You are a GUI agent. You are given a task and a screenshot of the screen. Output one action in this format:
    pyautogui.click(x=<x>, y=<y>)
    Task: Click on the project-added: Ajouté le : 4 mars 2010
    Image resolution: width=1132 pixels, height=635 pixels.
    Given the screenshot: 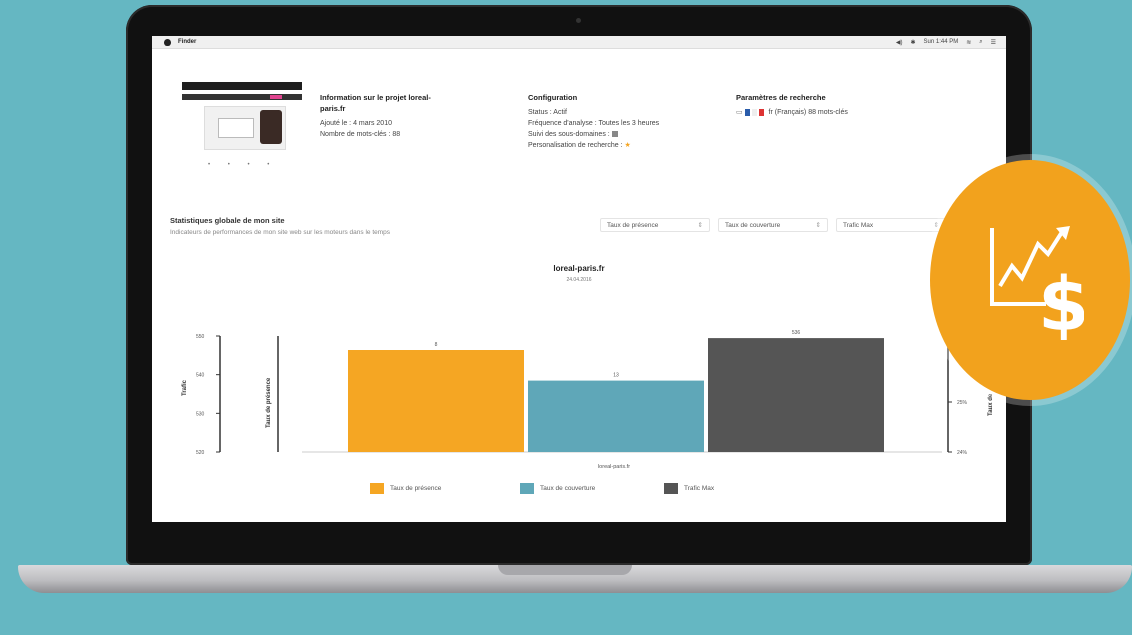 What is the action you would take?
    pyautogui.click(x=356, y=123)
    